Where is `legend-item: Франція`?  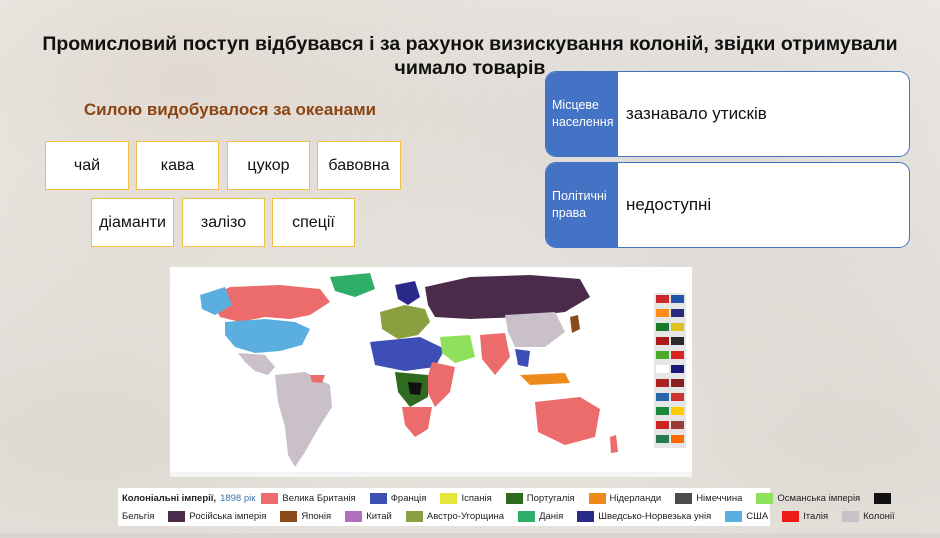
legend-item: Франція is located at coordinates (400, 498).